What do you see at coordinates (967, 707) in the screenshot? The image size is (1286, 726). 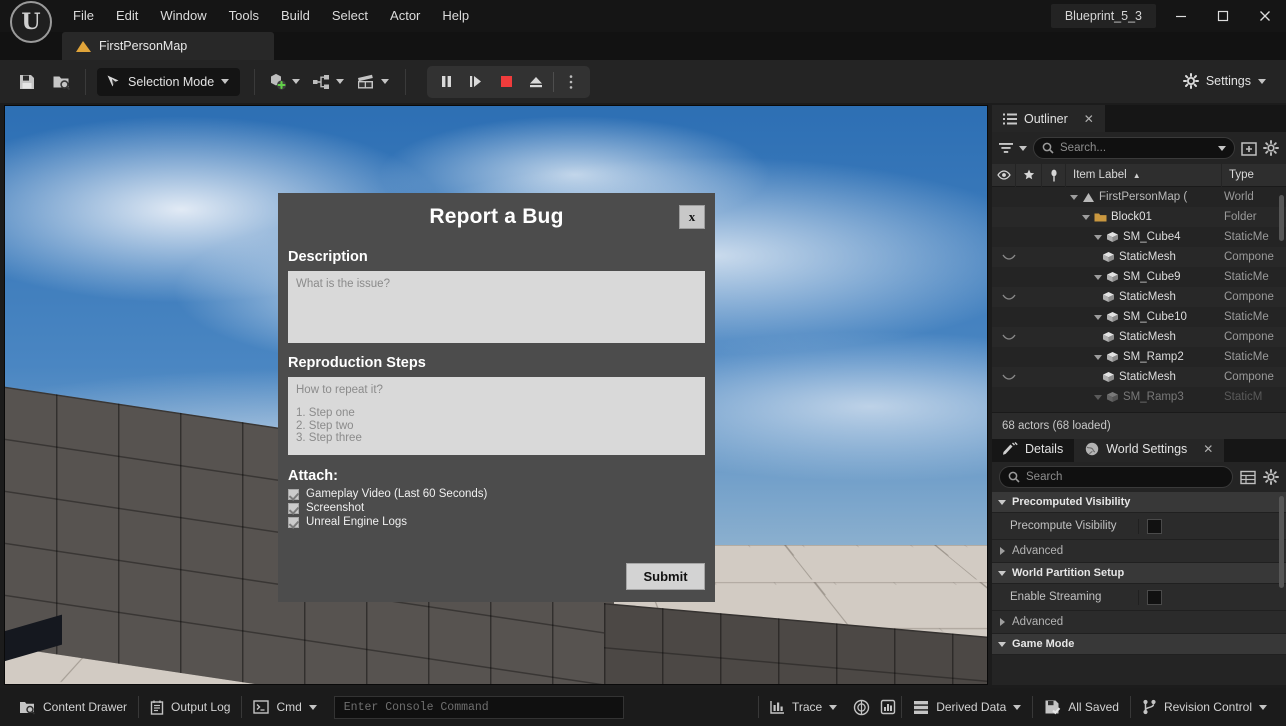 I see `derived-data-dropdown: Derived Data` at bounding box center [967, 707].